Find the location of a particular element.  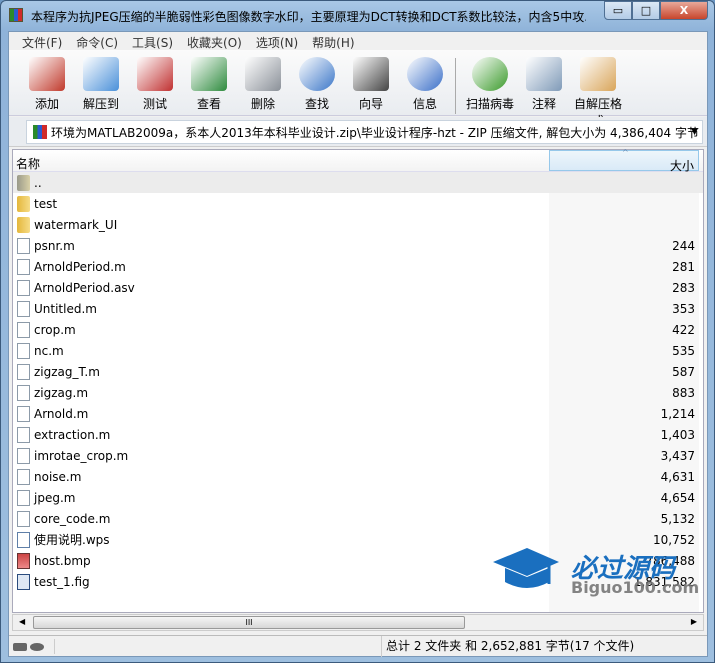

drive-icon is located at coordinates (20, 646).